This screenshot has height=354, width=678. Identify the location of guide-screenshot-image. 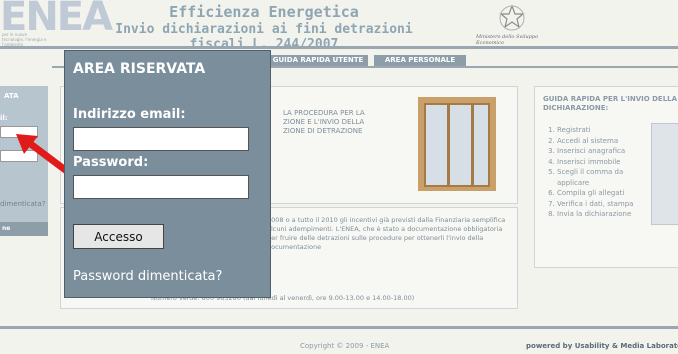
(664, 174).